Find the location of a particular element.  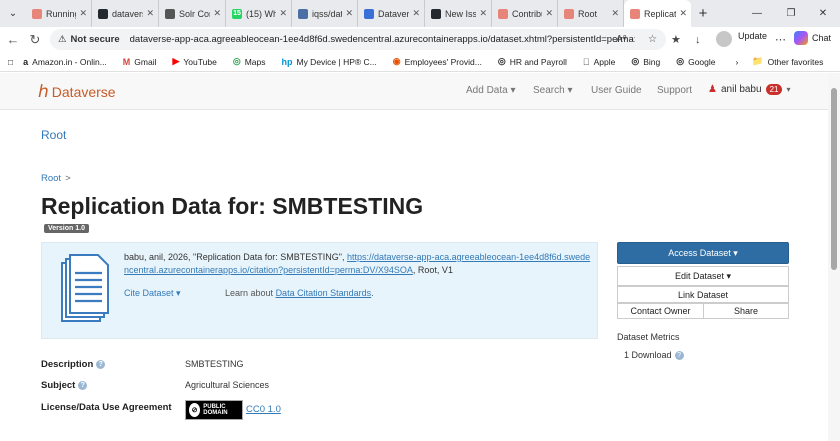

bookmark-label: Apple is located at coordinates (601, 61).